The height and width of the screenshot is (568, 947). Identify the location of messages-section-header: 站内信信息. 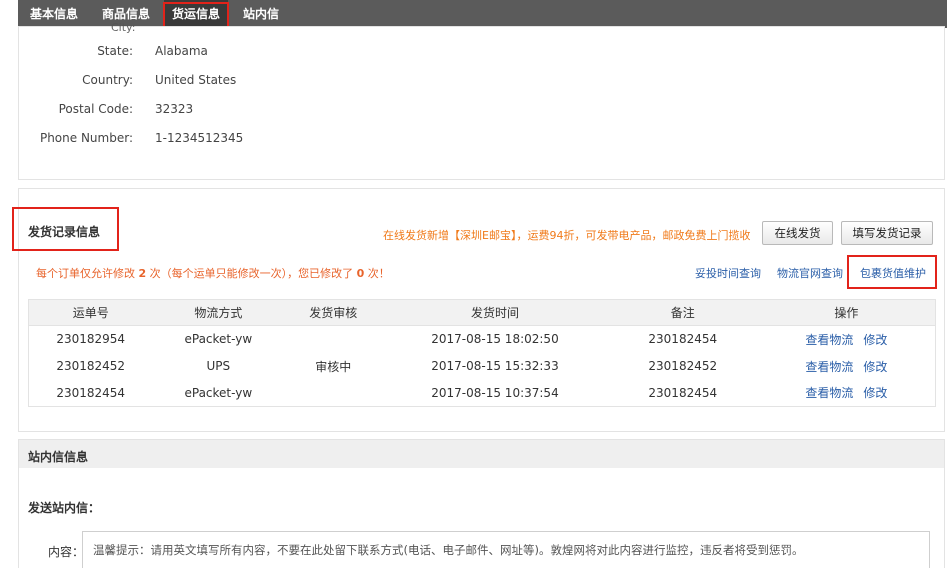
(481, 454).